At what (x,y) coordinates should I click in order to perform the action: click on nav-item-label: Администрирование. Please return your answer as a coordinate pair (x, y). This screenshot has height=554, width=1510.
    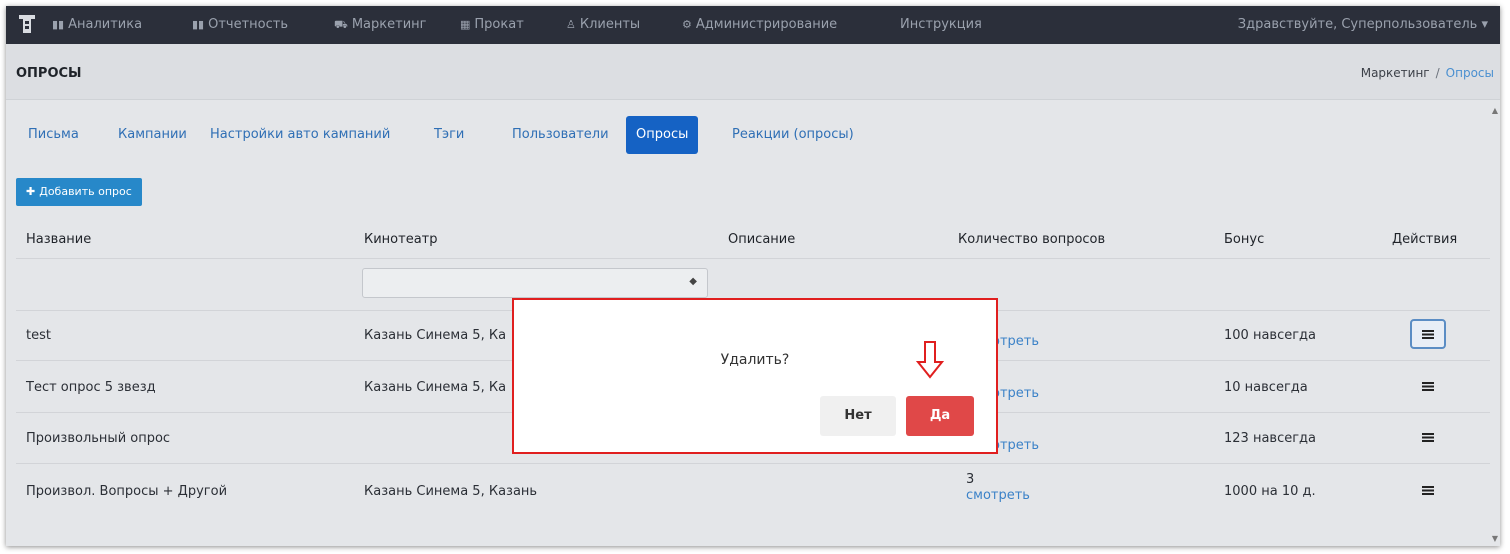
    Looking at the image, I should click on (766, 24).